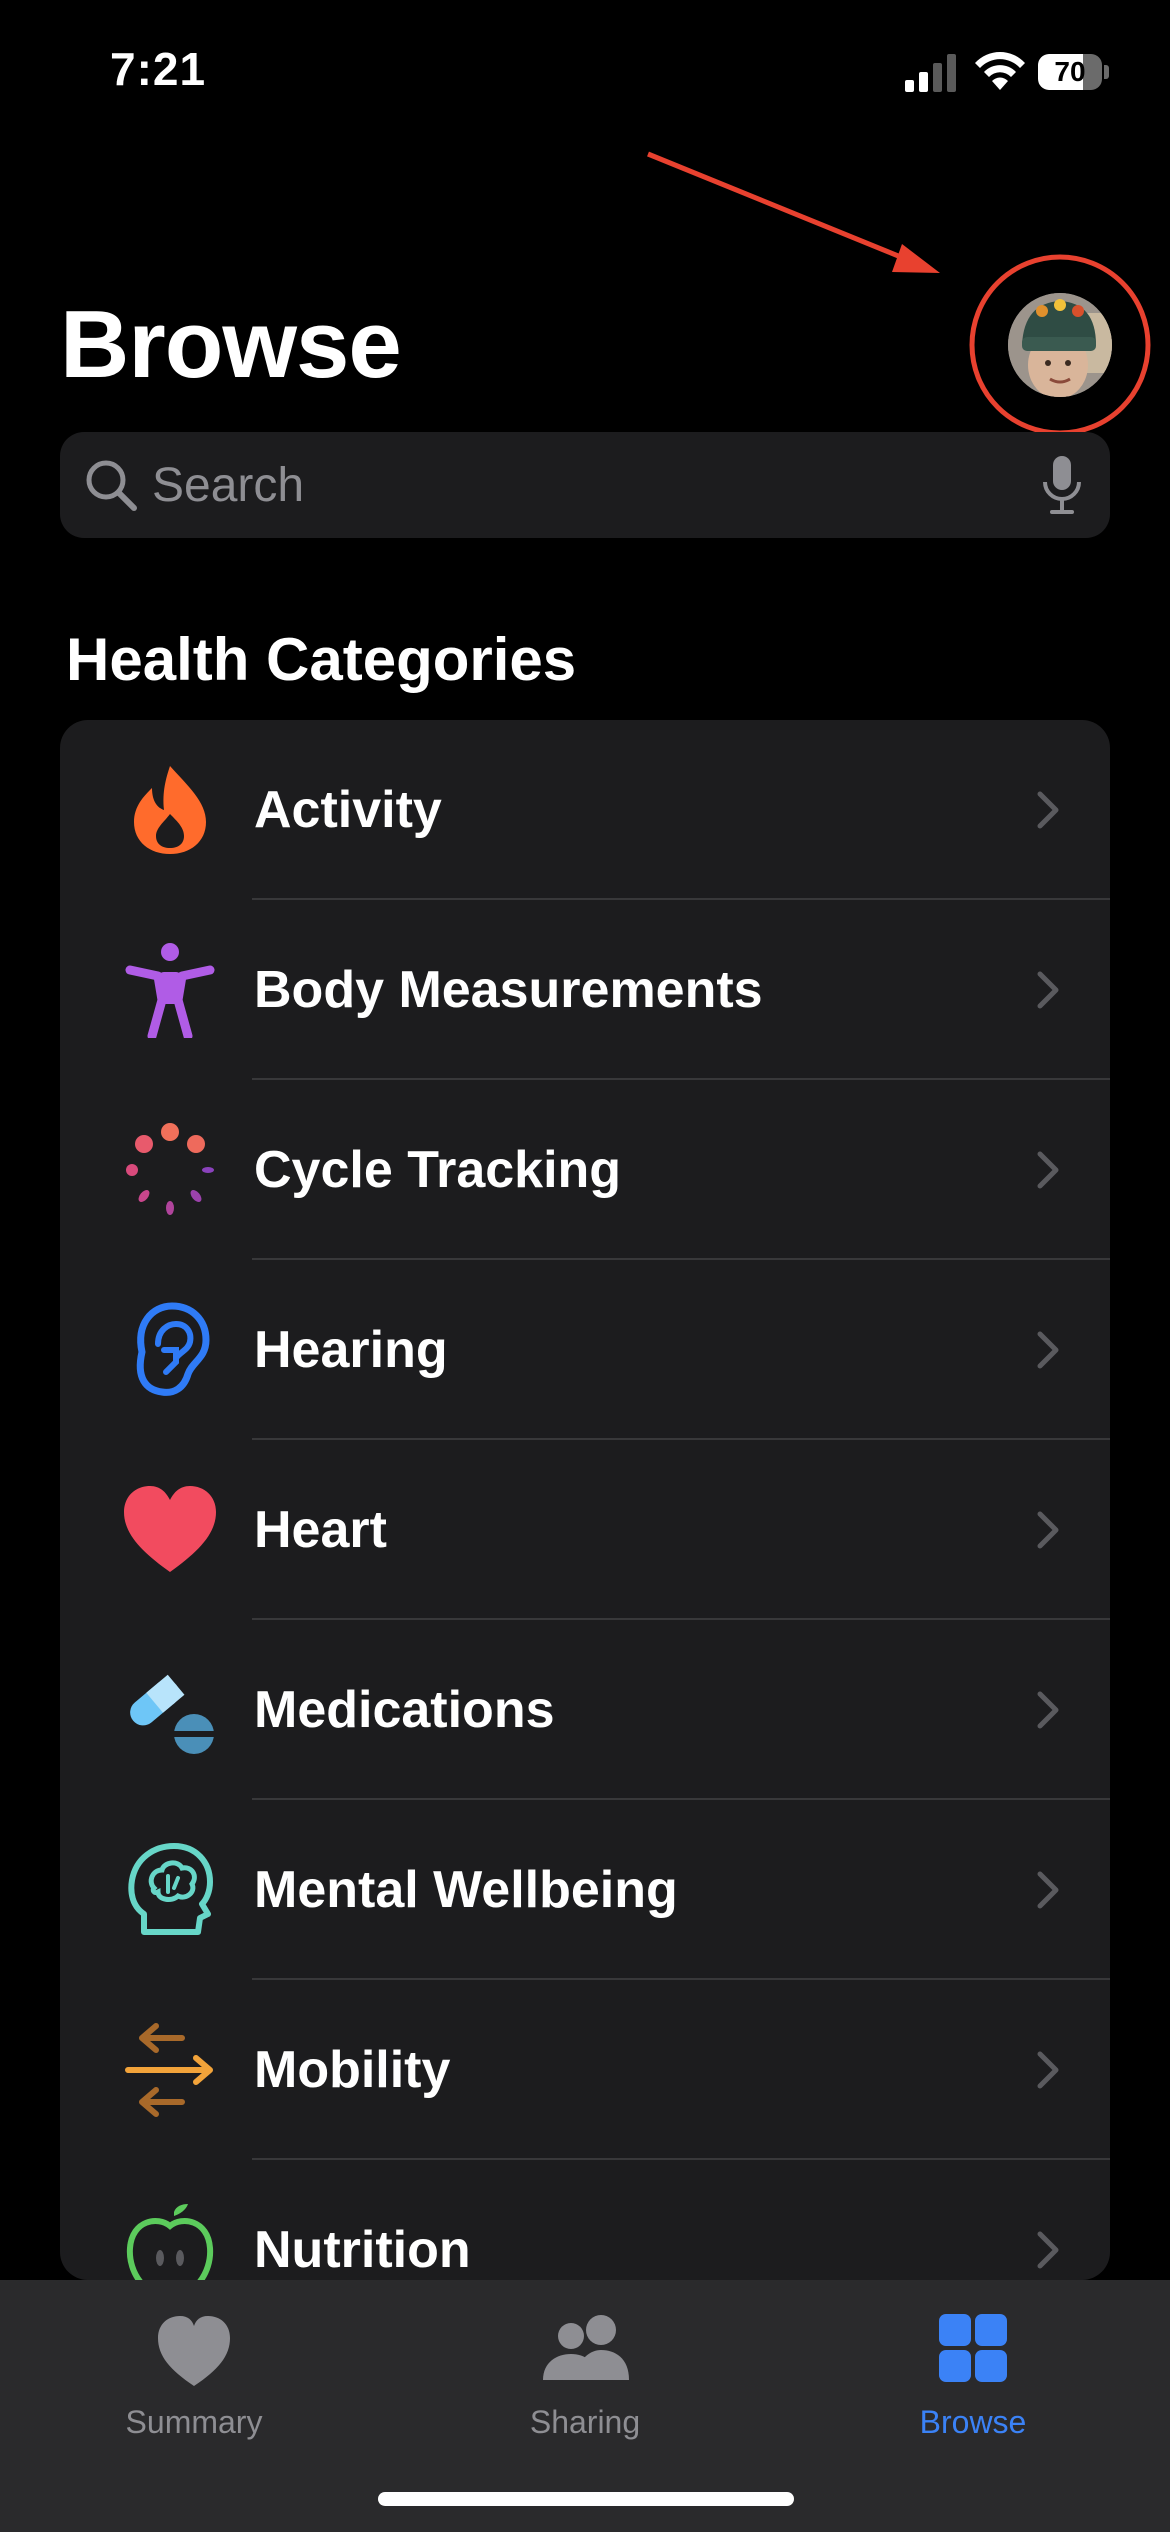  I want to click on tab-sharing: Sharing, so click(585, 2365).